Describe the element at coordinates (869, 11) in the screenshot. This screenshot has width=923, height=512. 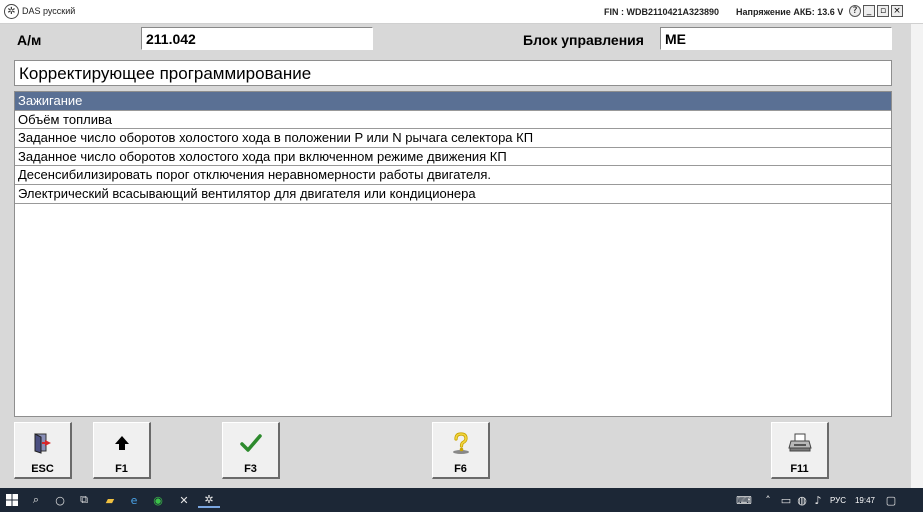
I see `minimize-button: _` at that location.